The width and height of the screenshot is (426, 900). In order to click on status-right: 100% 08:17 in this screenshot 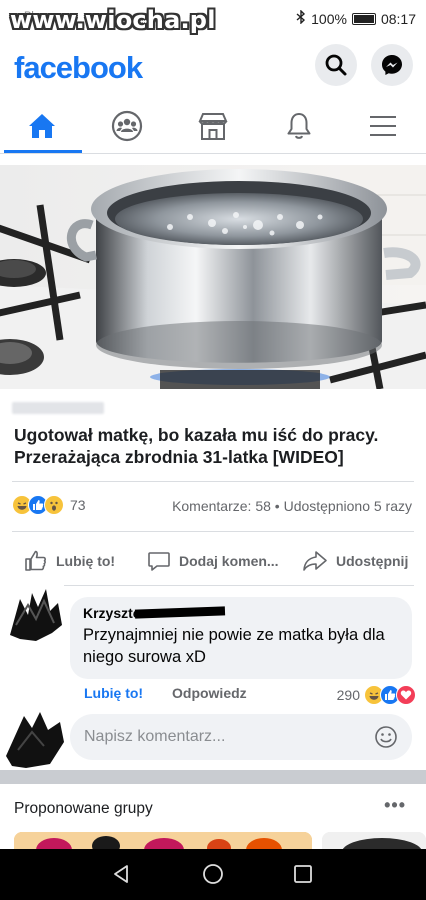, I will do `click(356, 18)`.